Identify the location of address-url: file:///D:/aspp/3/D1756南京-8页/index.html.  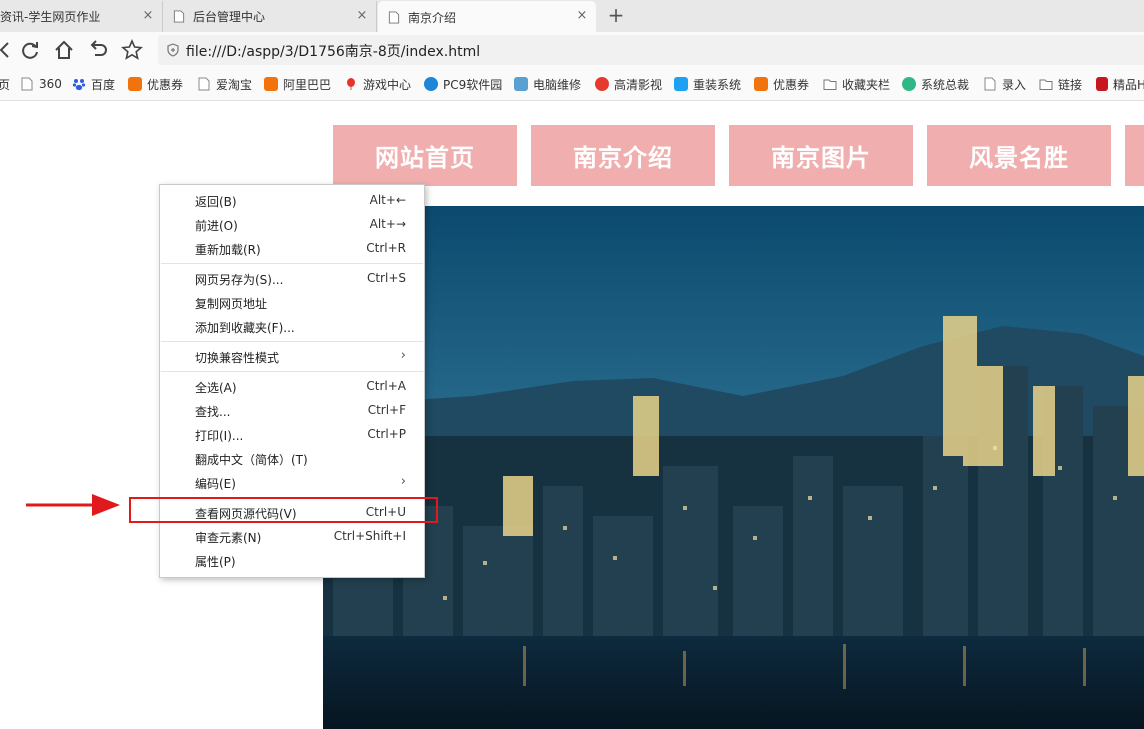
(333, 51).